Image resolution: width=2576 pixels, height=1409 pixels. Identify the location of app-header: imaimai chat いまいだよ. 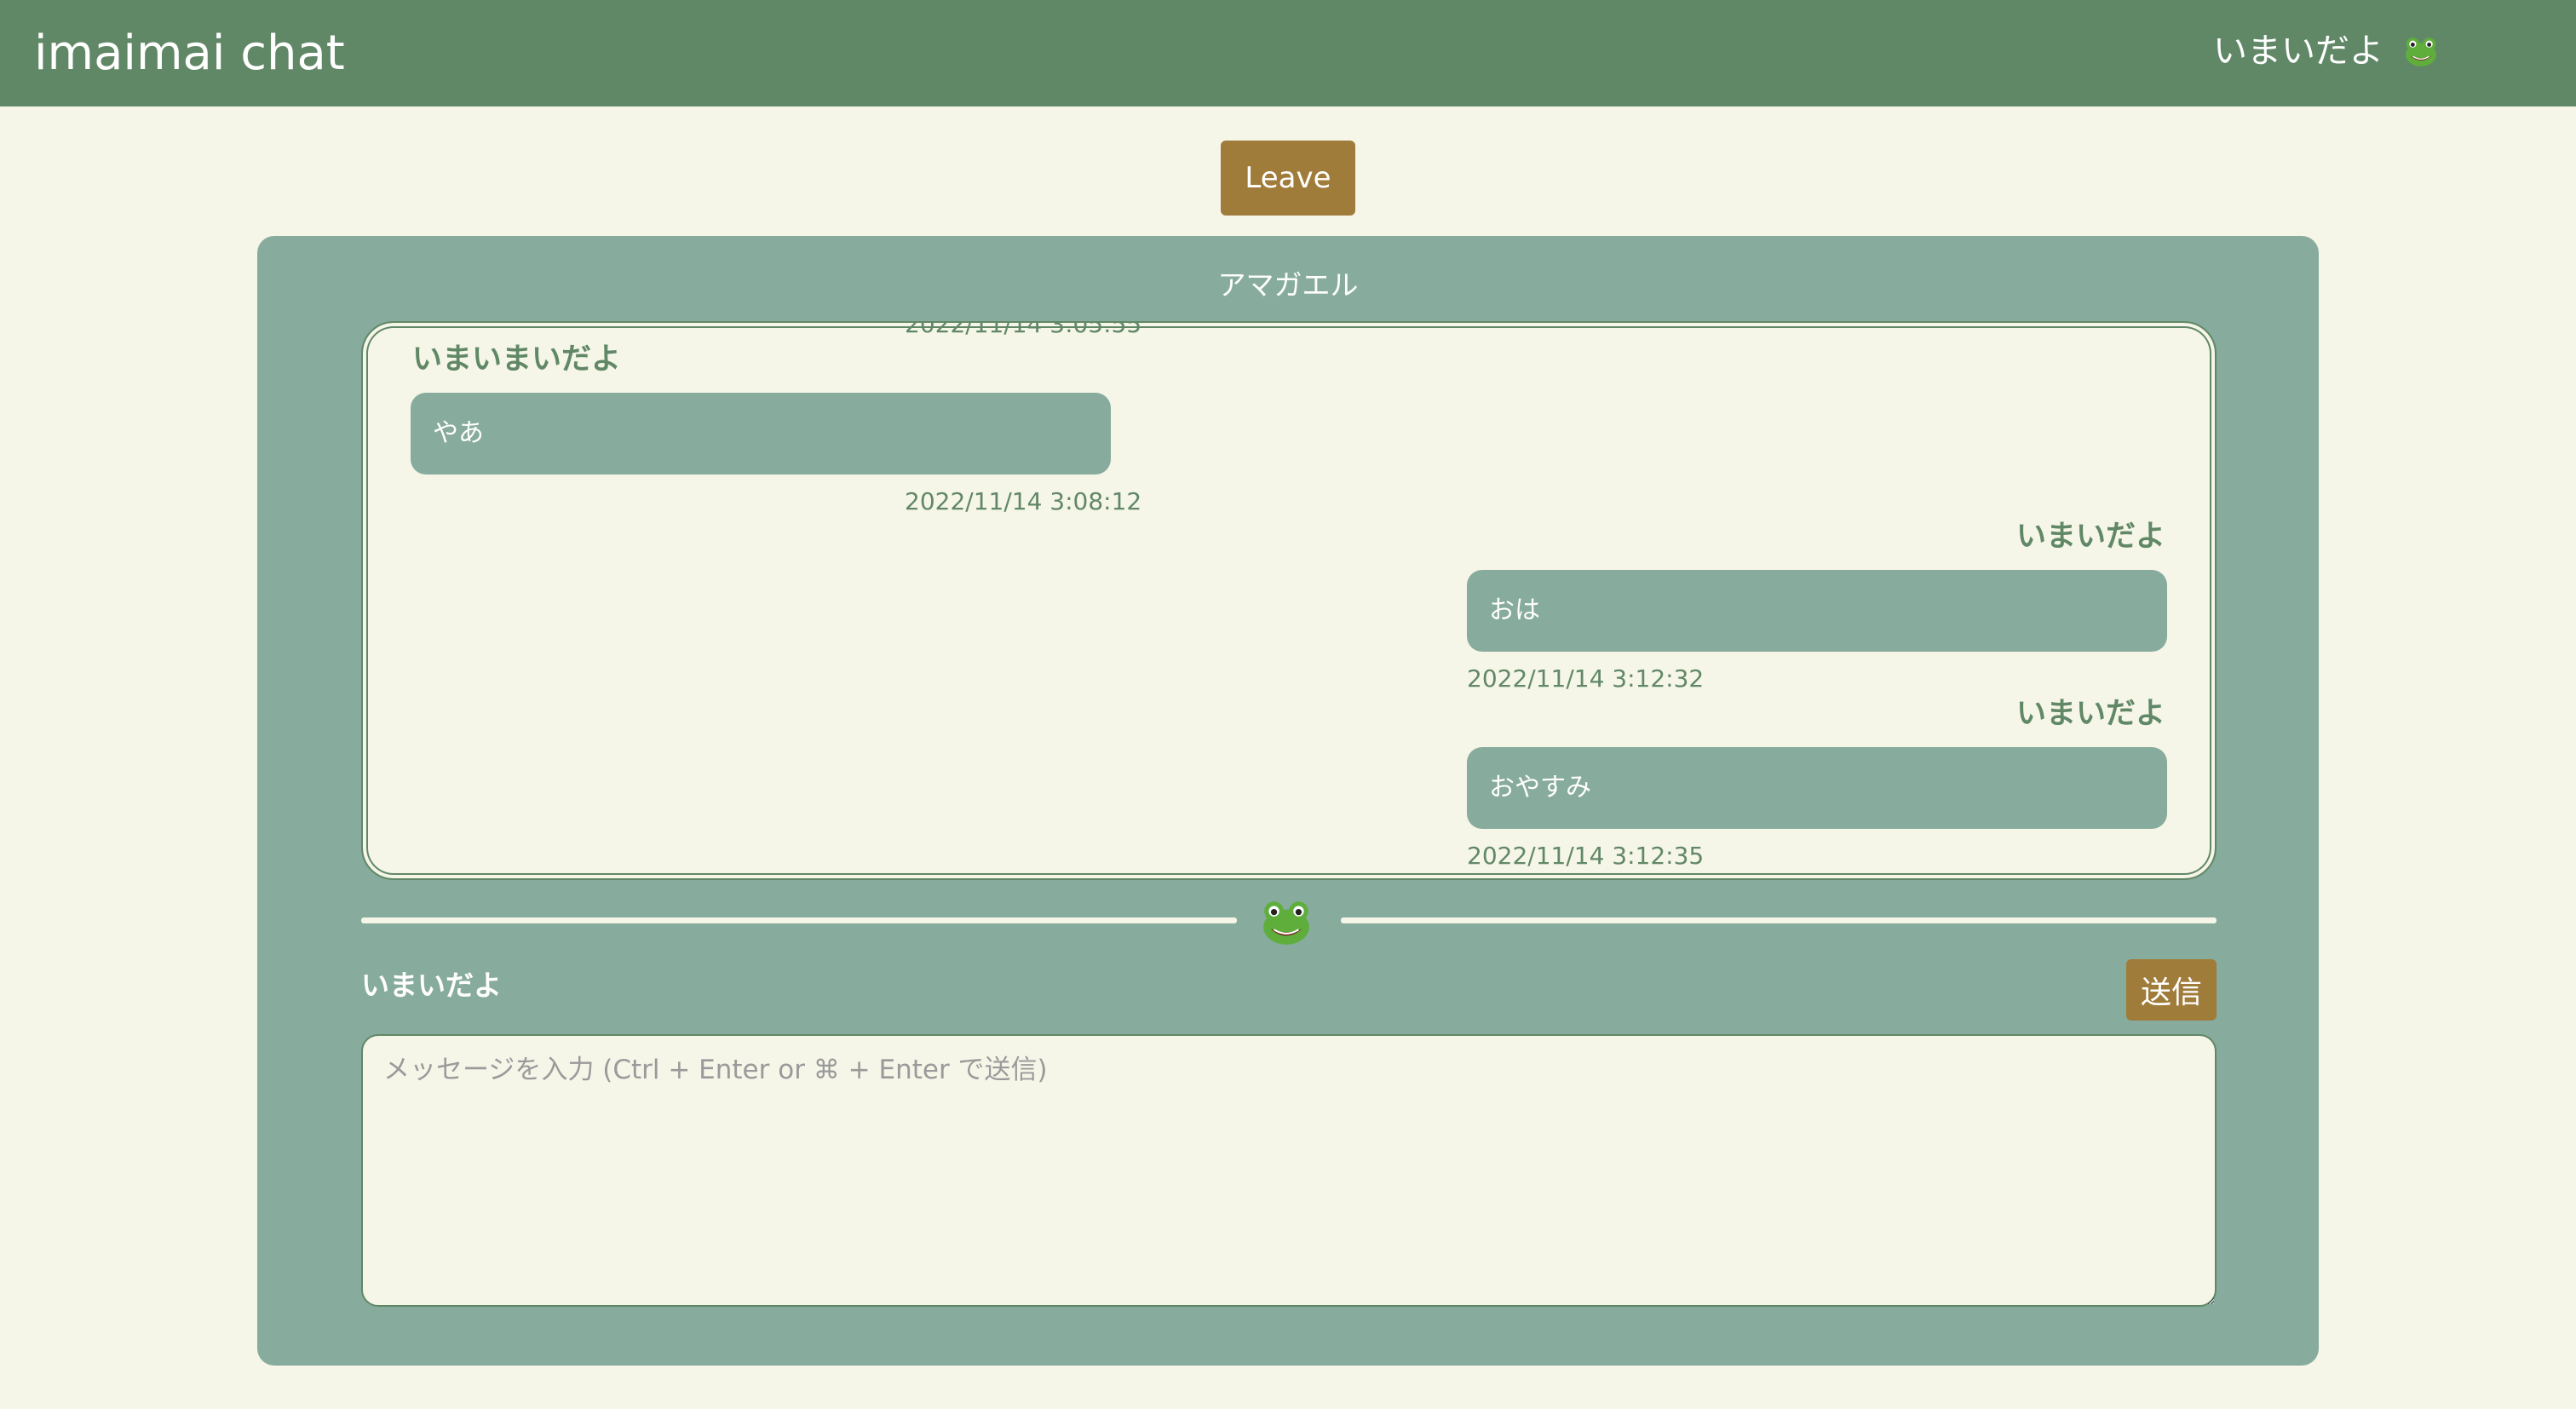
(1288, 53).